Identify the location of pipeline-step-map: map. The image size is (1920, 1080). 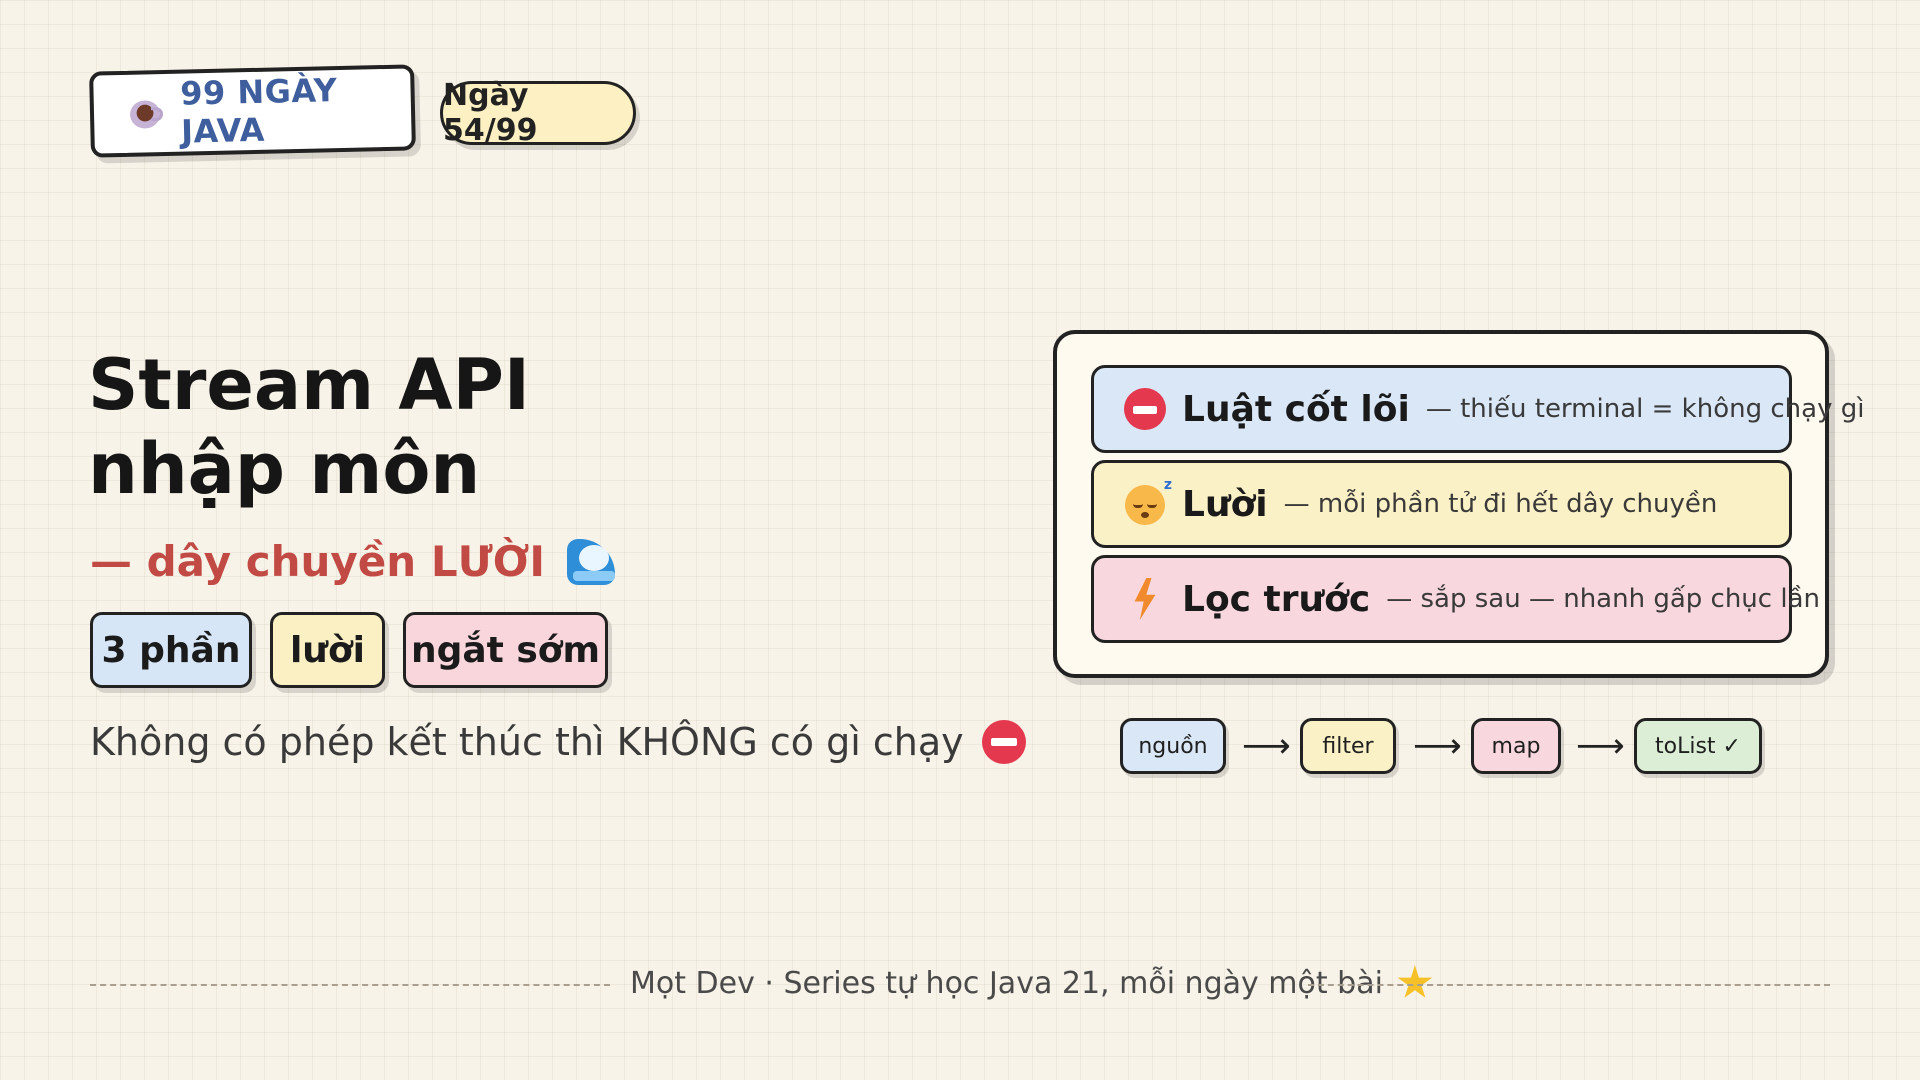
(1516, 746).